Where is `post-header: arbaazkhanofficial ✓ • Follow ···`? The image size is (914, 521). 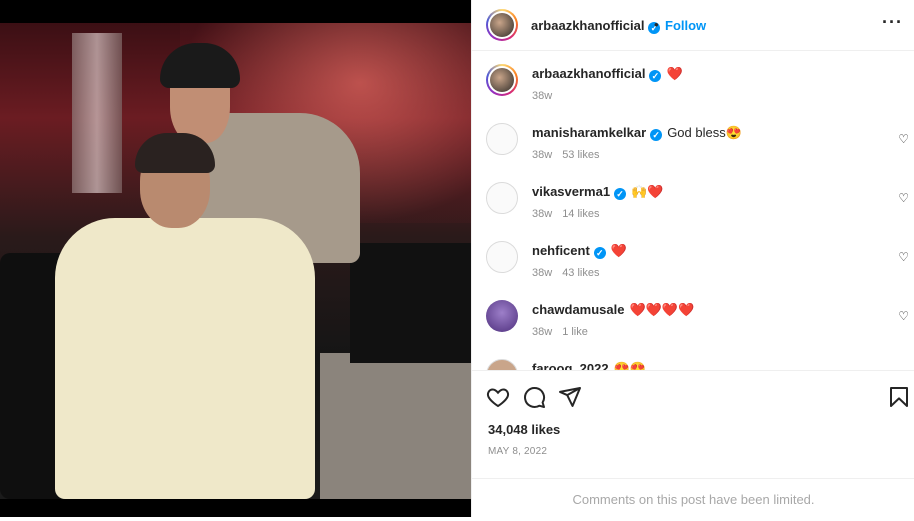
post-header: arbaazkhanofficial ✓ • Follow ··· is located at coordinates (693, 25).